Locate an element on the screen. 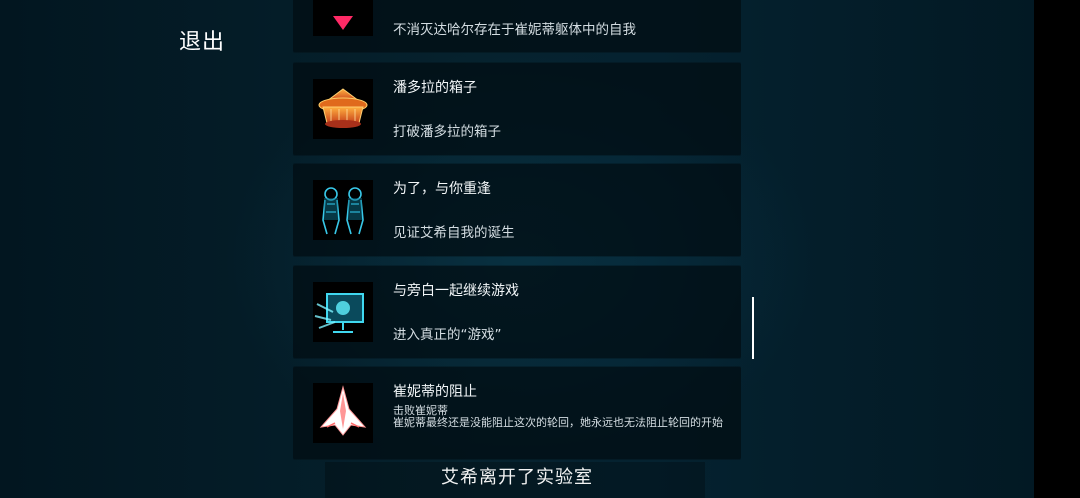 The image size is (1080, 498). achievement-title: 为了，与你重逢 is located at coordinates (442, 189).